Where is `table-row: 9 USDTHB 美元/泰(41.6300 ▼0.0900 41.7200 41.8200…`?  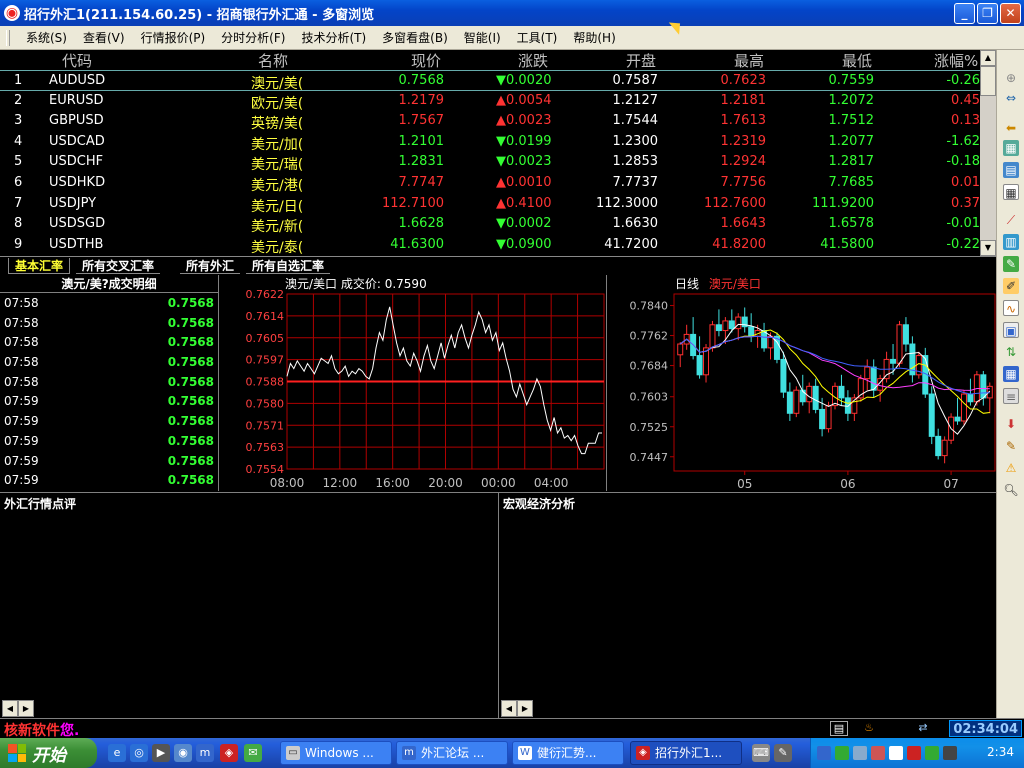 table-row: 9 USDTHB 美元/泰(41.6300 ▼0.0900 41.7200 41.8200… is located at coordinates (490, 245).